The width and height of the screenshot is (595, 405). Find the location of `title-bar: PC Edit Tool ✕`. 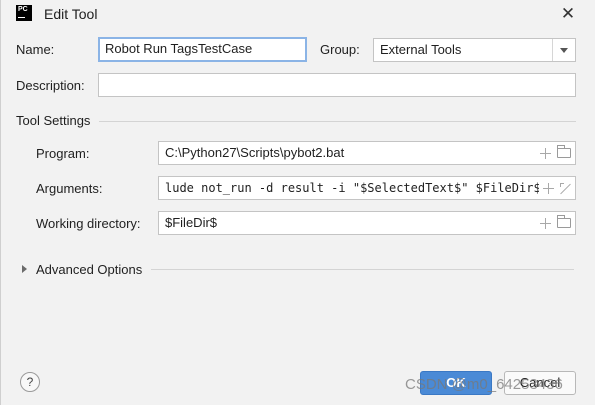

title-bar: PC Edit Tool ✕ is located at coordinates (298, 14).